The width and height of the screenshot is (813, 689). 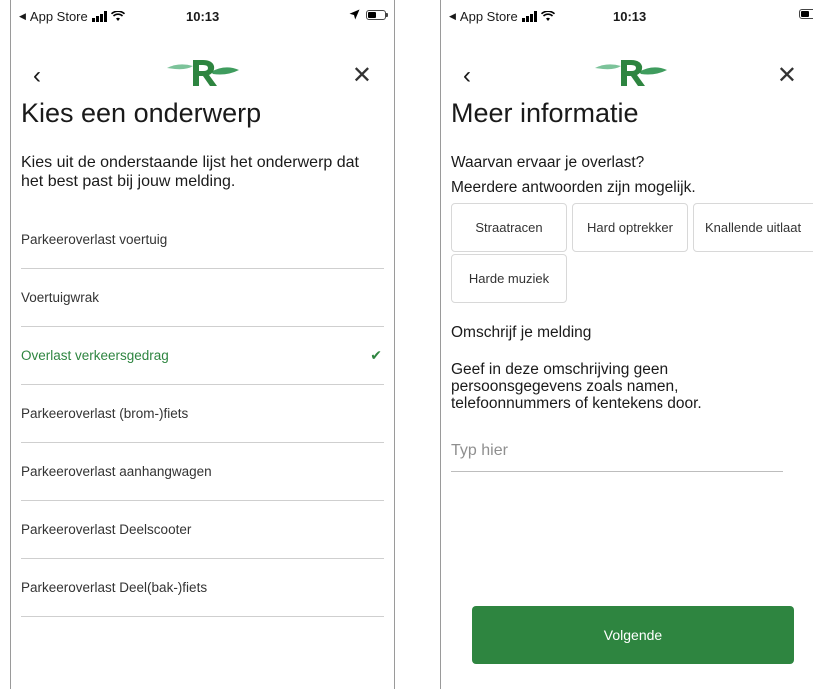 What do you see at coordinates (60, 297) in the screenshot?
I see `topic-label: Voertuigwrak` at bounding box center [60, 297].